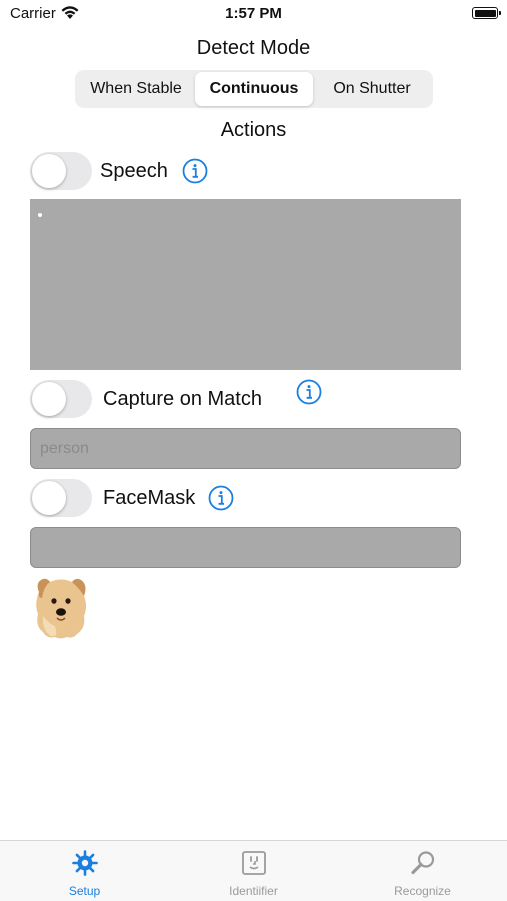 This screenshot has height=901, width=507. Describe the element at coordinates (195, 171) in the screenshot. I see `speech-info-icon` at that location.